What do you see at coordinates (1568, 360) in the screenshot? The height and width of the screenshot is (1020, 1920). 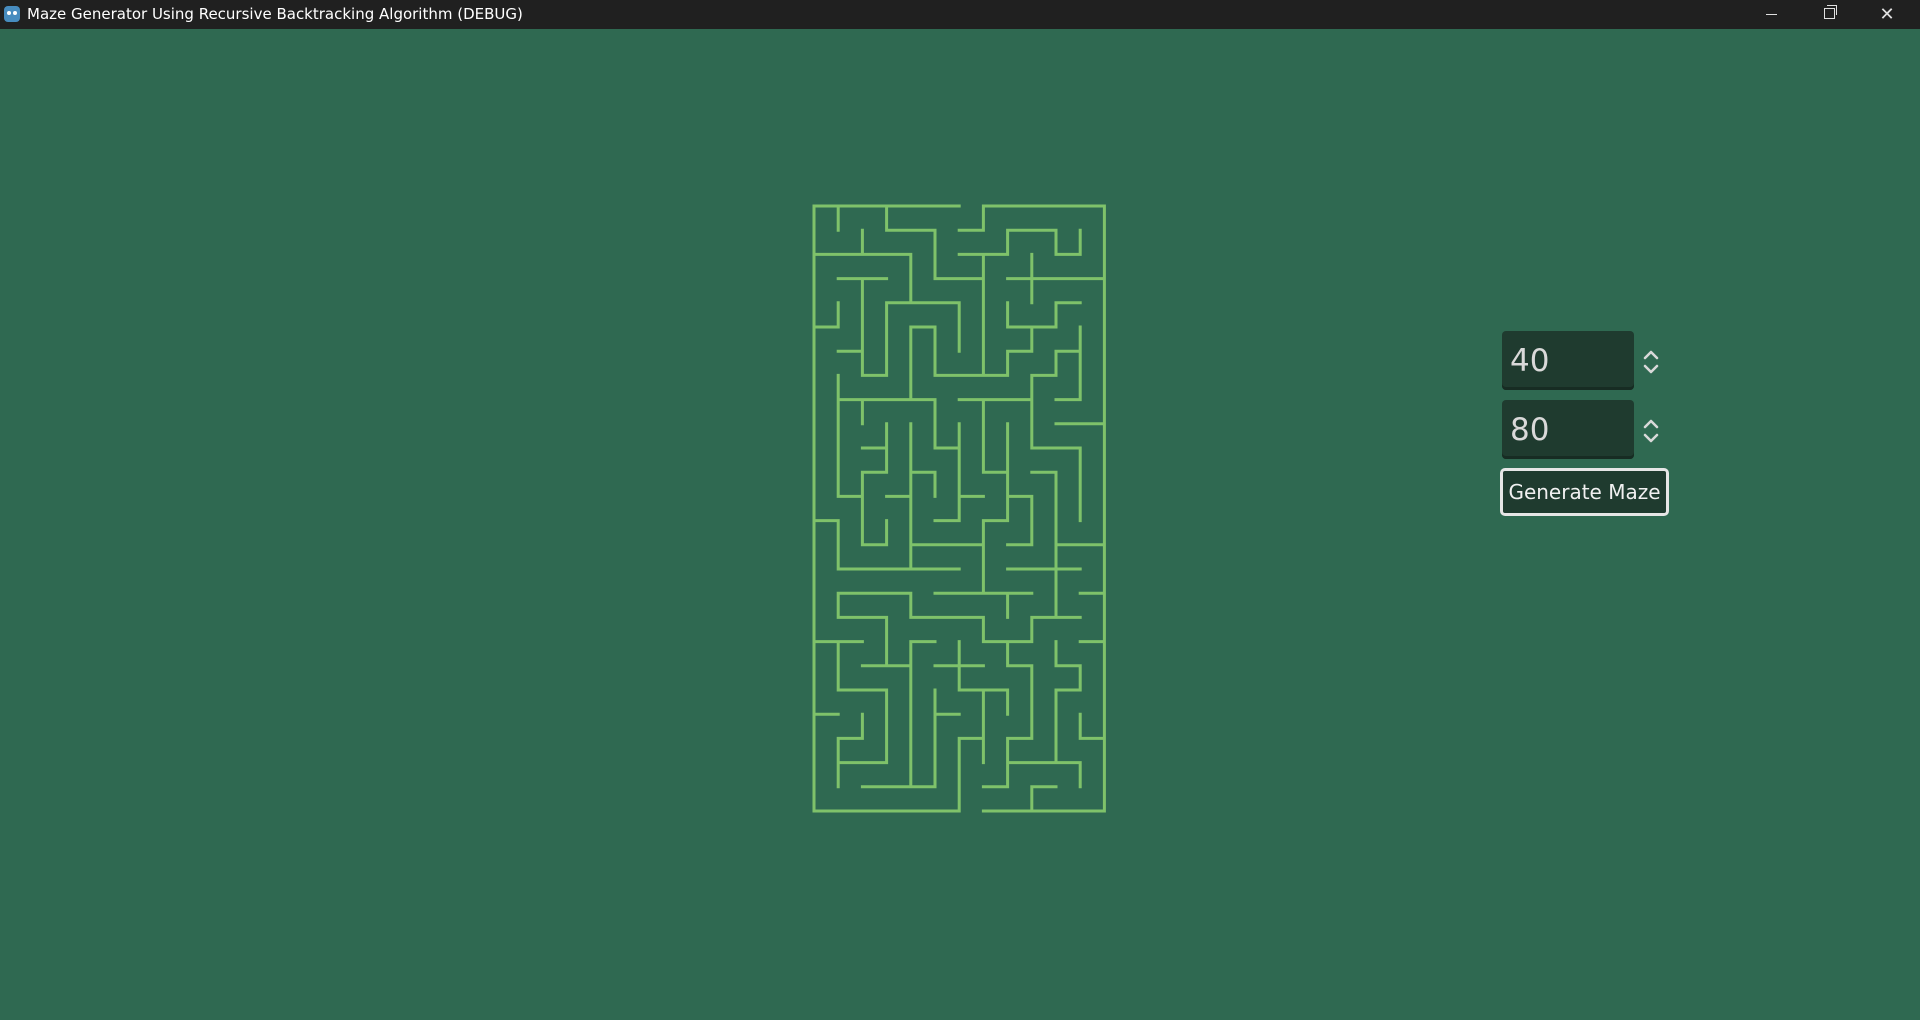 I see `width-spinbox: 40` at bounding box center [1568, 360].